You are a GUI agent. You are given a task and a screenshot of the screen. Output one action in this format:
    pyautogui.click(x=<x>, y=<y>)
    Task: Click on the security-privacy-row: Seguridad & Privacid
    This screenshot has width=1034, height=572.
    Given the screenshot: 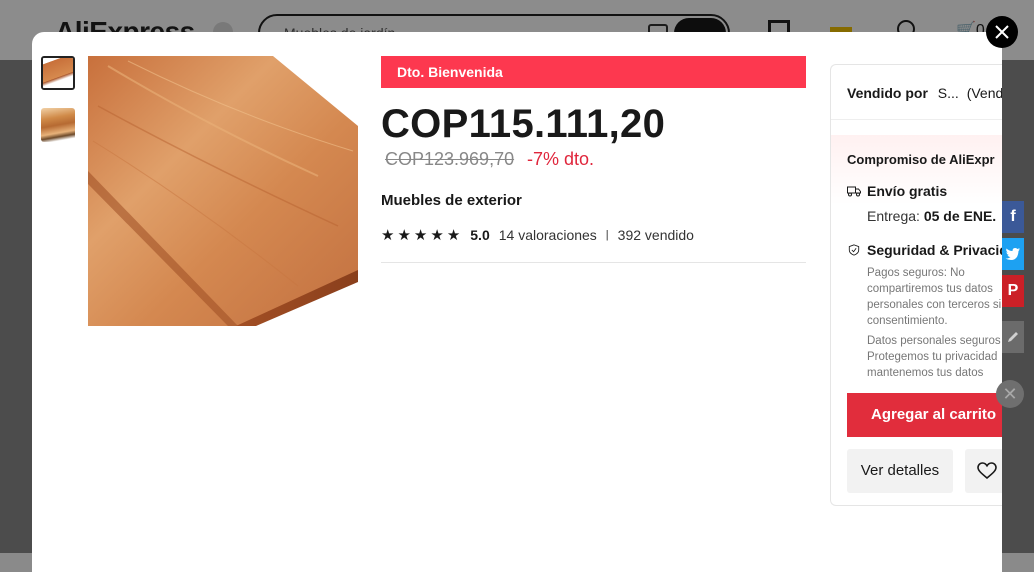 What is the action you would take?
    pyautogui.click(x=924, y=250)
    